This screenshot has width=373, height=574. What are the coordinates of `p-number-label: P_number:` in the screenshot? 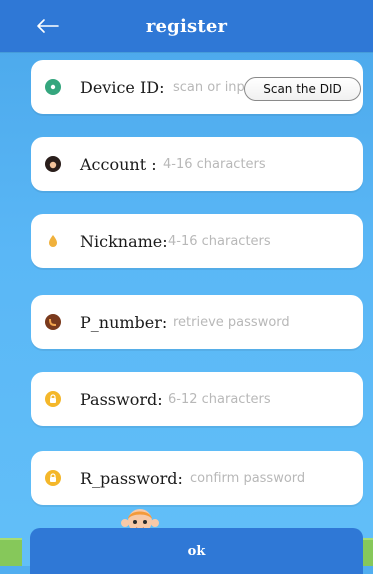 It's located at (124, 322).